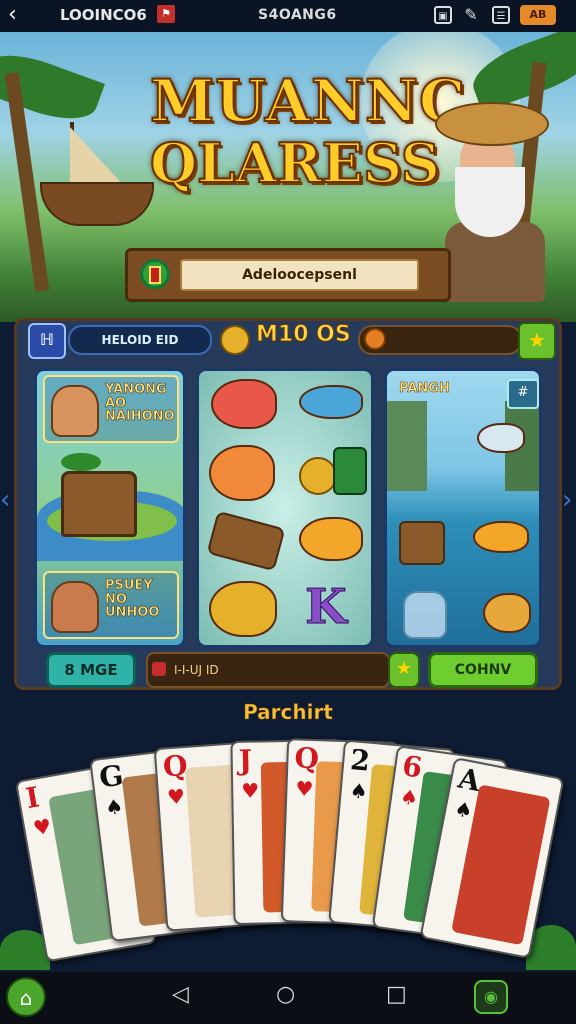 The width and height of the screenshot is (576, 1024). I want to click on flag-icon: ⚑, so click(166, 14).